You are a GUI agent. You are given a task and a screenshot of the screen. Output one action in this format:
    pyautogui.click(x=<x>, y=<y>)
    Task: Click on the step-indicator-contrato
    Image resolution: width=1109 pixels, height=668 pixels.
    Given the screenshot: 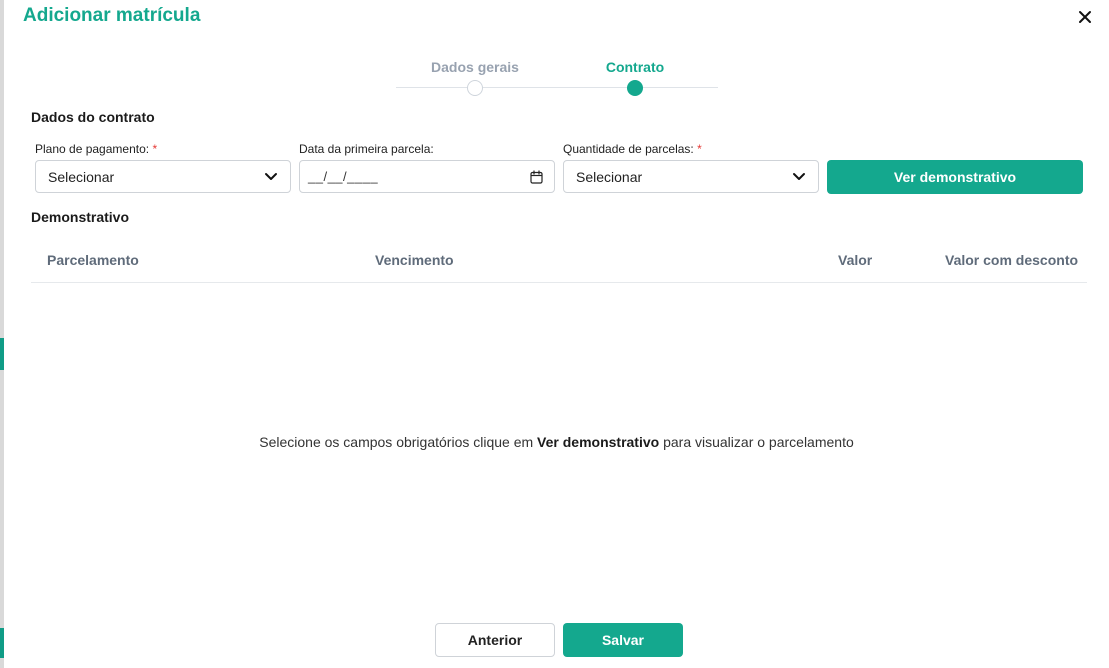 What is the action you would take?
    pyautogui.click(x=635, y=88)
    